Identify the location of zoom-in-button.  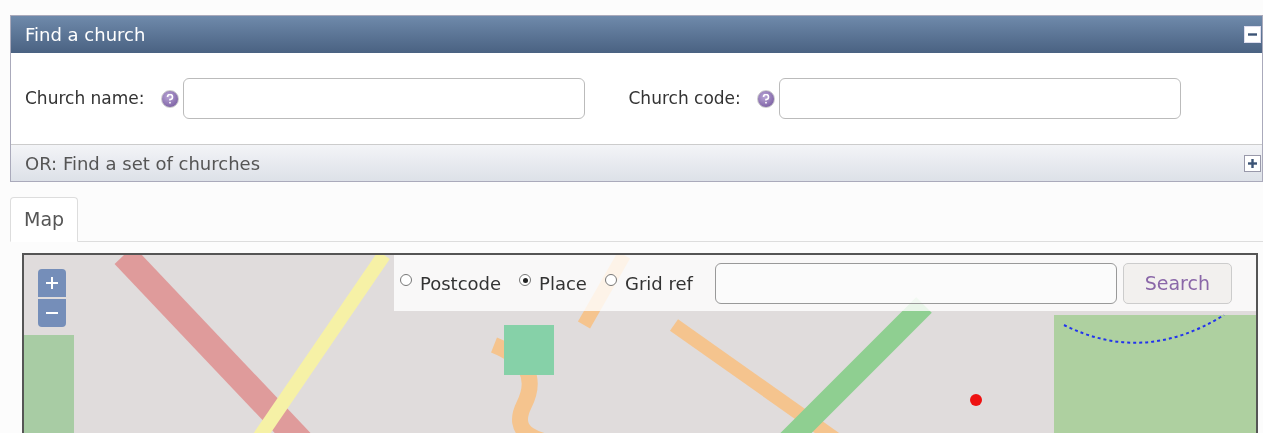
(52, 283).